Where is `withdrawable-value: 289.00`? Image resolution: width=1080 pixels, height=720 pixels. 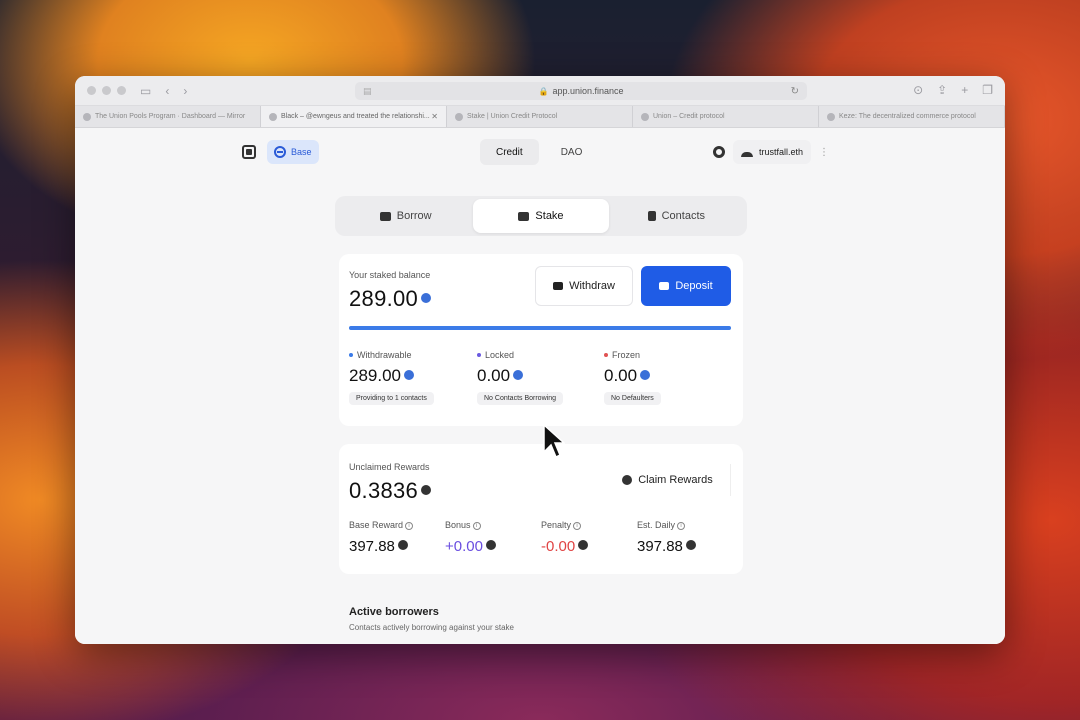 withdrawable-value: 289.00 is located at coordinates (375, 375).